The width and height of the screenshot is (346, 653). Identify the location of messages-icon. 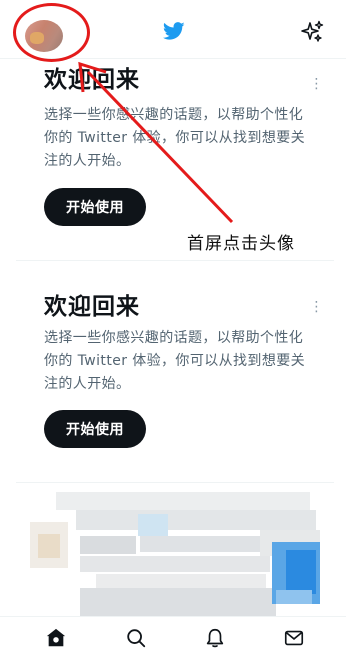
(294, 638).